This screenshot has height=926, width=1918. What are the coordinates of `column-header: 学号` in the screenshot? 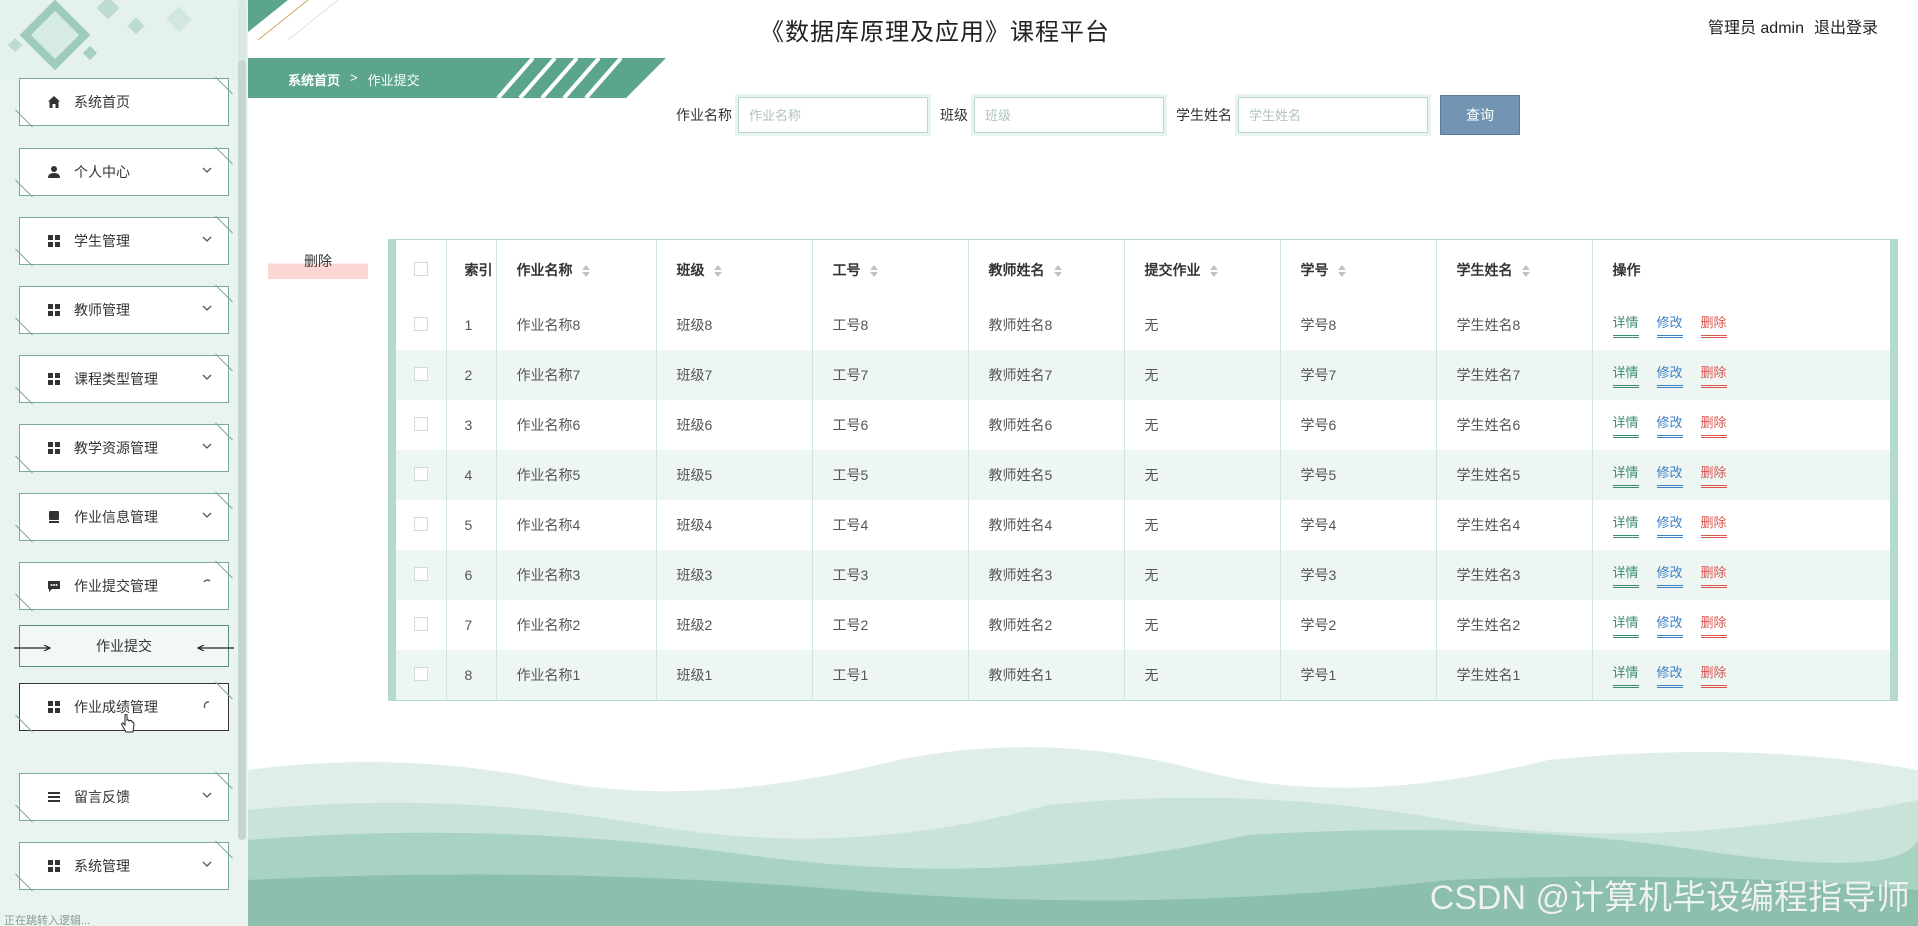 It's located at (1358, 270).